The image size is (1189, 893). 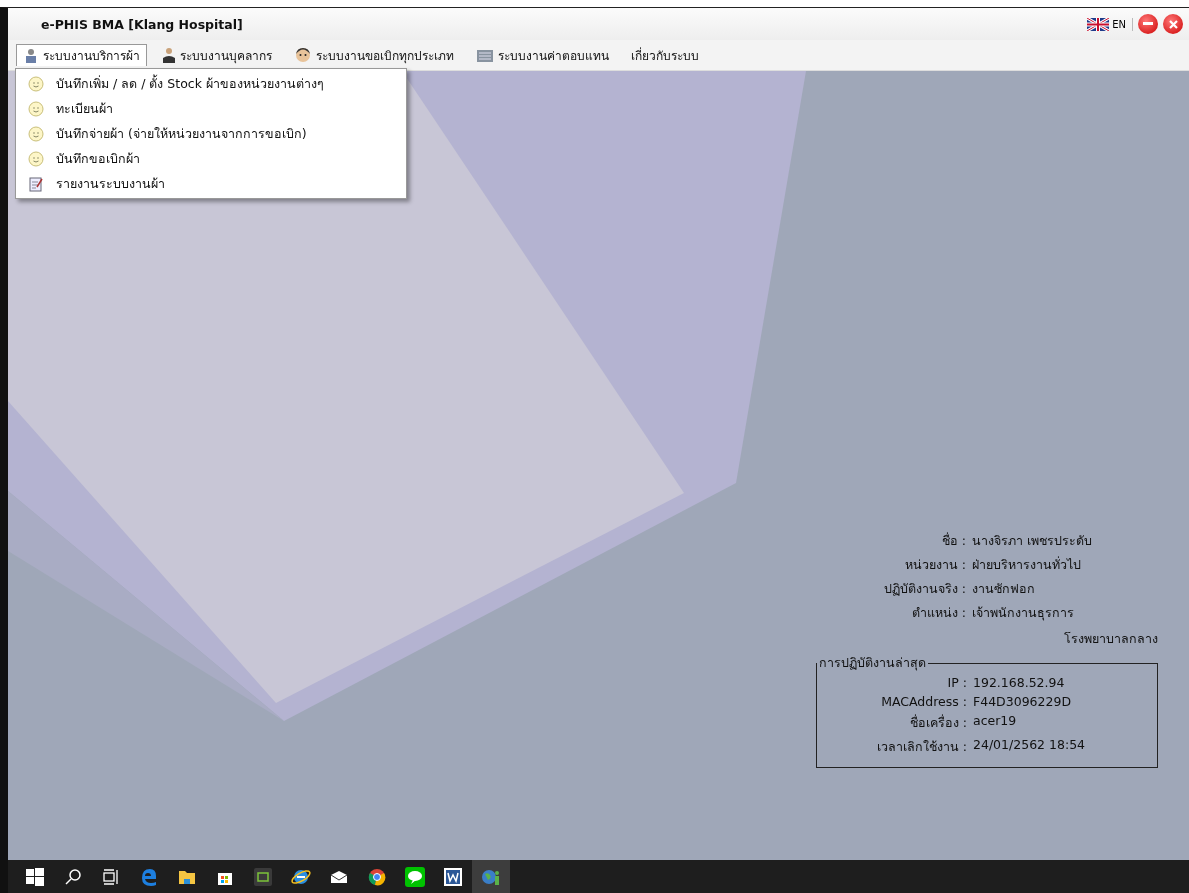 What do you see at coordinates (36, 183) in the screenshot?
I see `report-icon` at bounding box center [36, 183].